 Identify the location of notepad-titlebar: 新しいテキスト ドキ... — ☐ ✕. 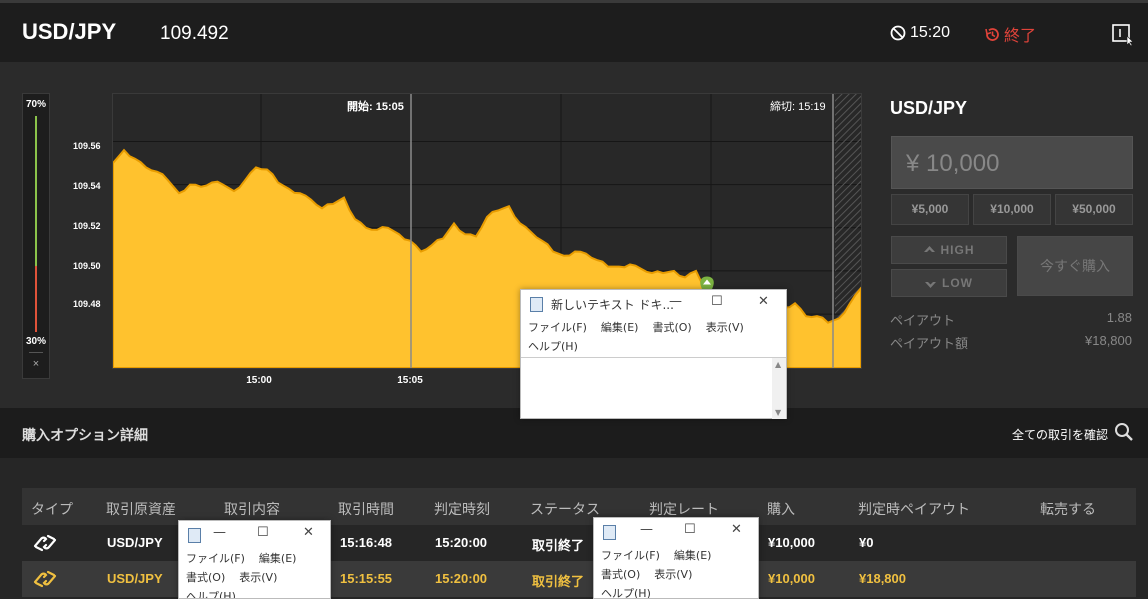
(653, 304).